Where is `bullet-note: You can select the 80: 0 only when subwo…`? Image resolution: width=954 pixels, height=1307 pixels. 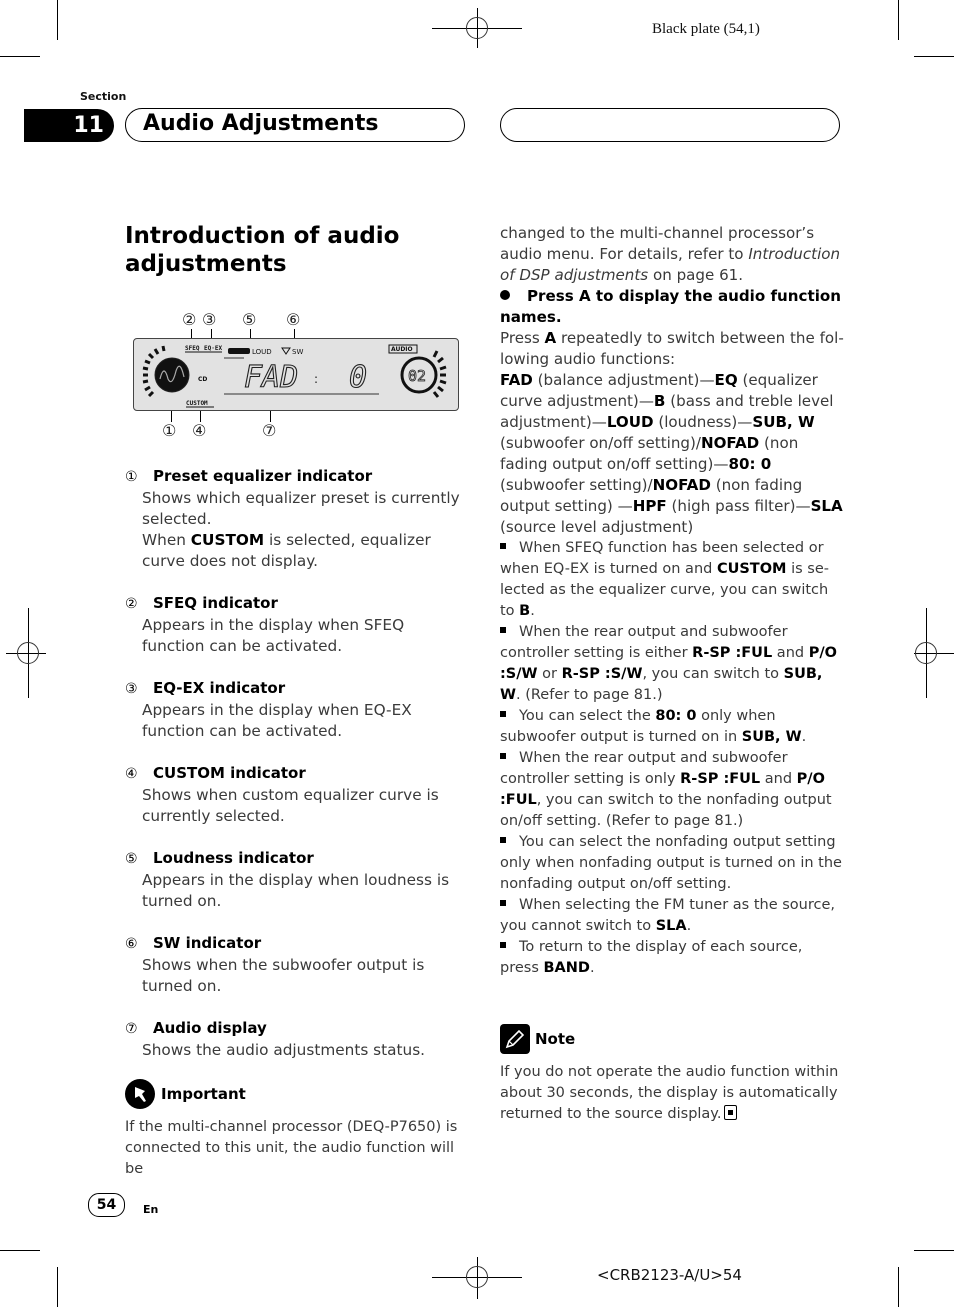
bullet-note: You can select the 80: 0 only when subwo… is located at coordinates (672, 727).